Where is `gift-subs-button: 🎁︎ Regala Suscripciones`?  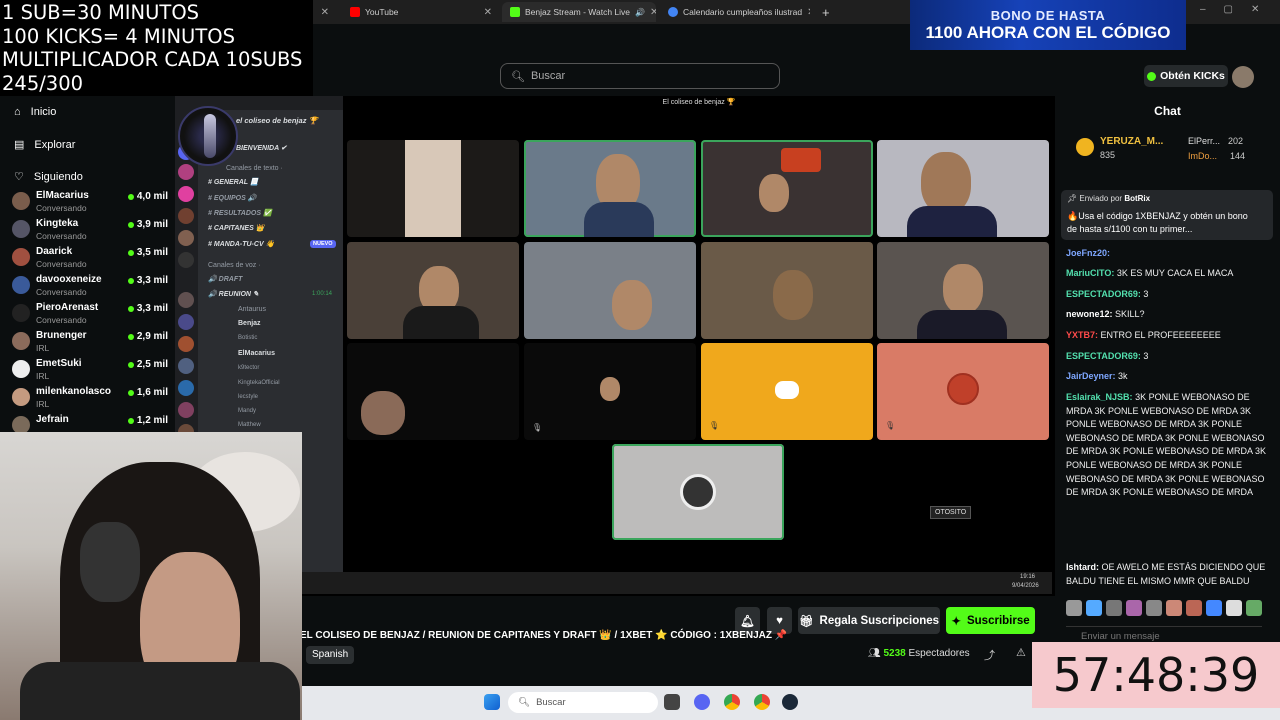
gift-subs-button: 🎁︎ Regala Suscripciones is located at coordinates (869, 620).